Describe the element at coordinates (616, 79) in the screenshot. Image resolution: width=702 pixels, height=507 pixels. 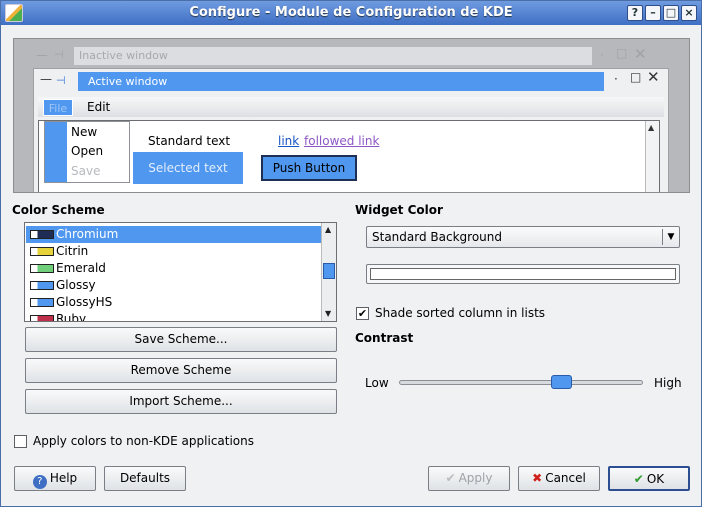
I see `active-minimize-icon: ·` at that location.